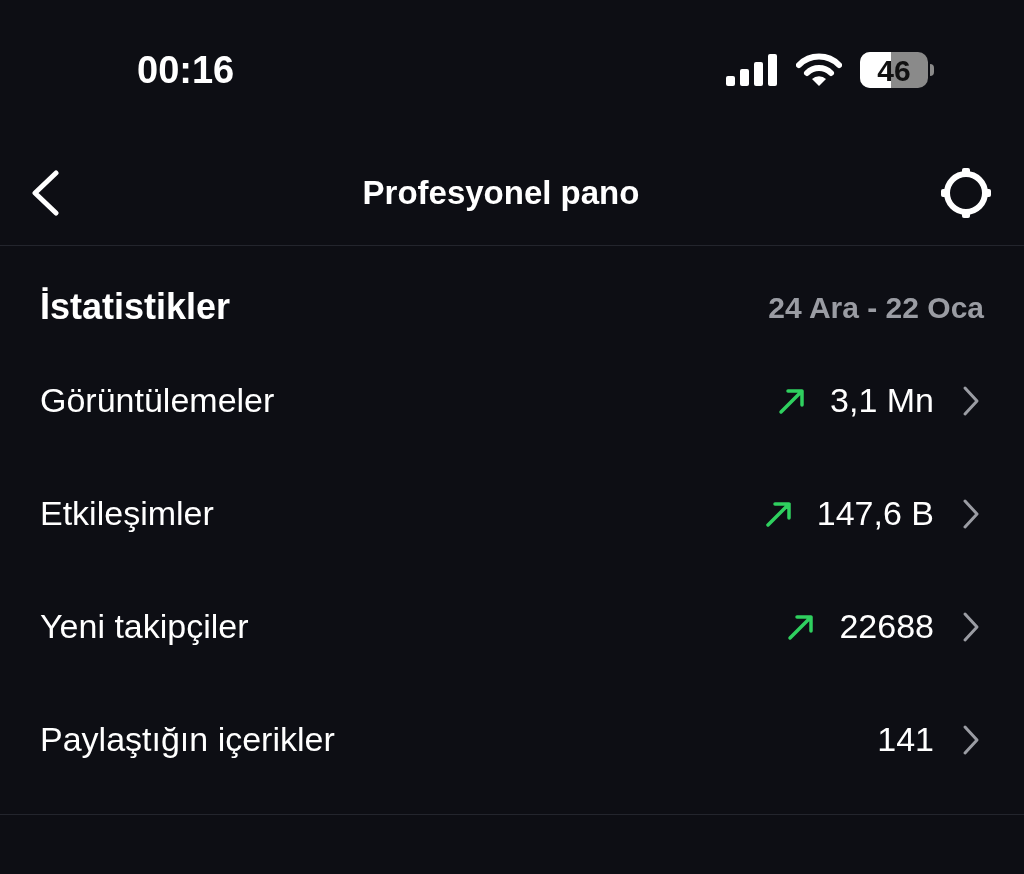 The width and height of the screenshot is (1024, 874). I want to click on stat-label: Görüntülemeler, so click(157, 400).